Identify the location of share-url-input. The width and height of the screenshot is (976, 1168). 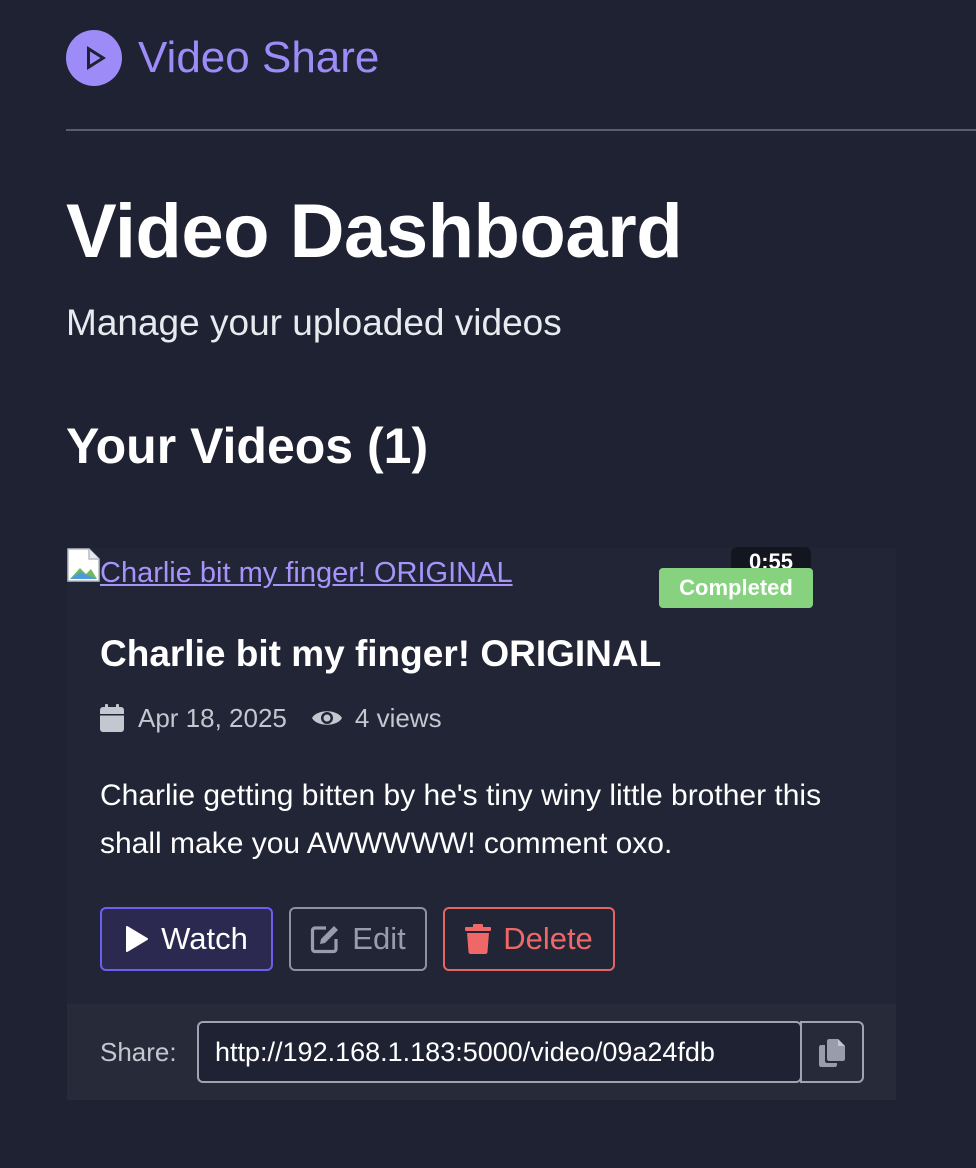
(499, 1052).